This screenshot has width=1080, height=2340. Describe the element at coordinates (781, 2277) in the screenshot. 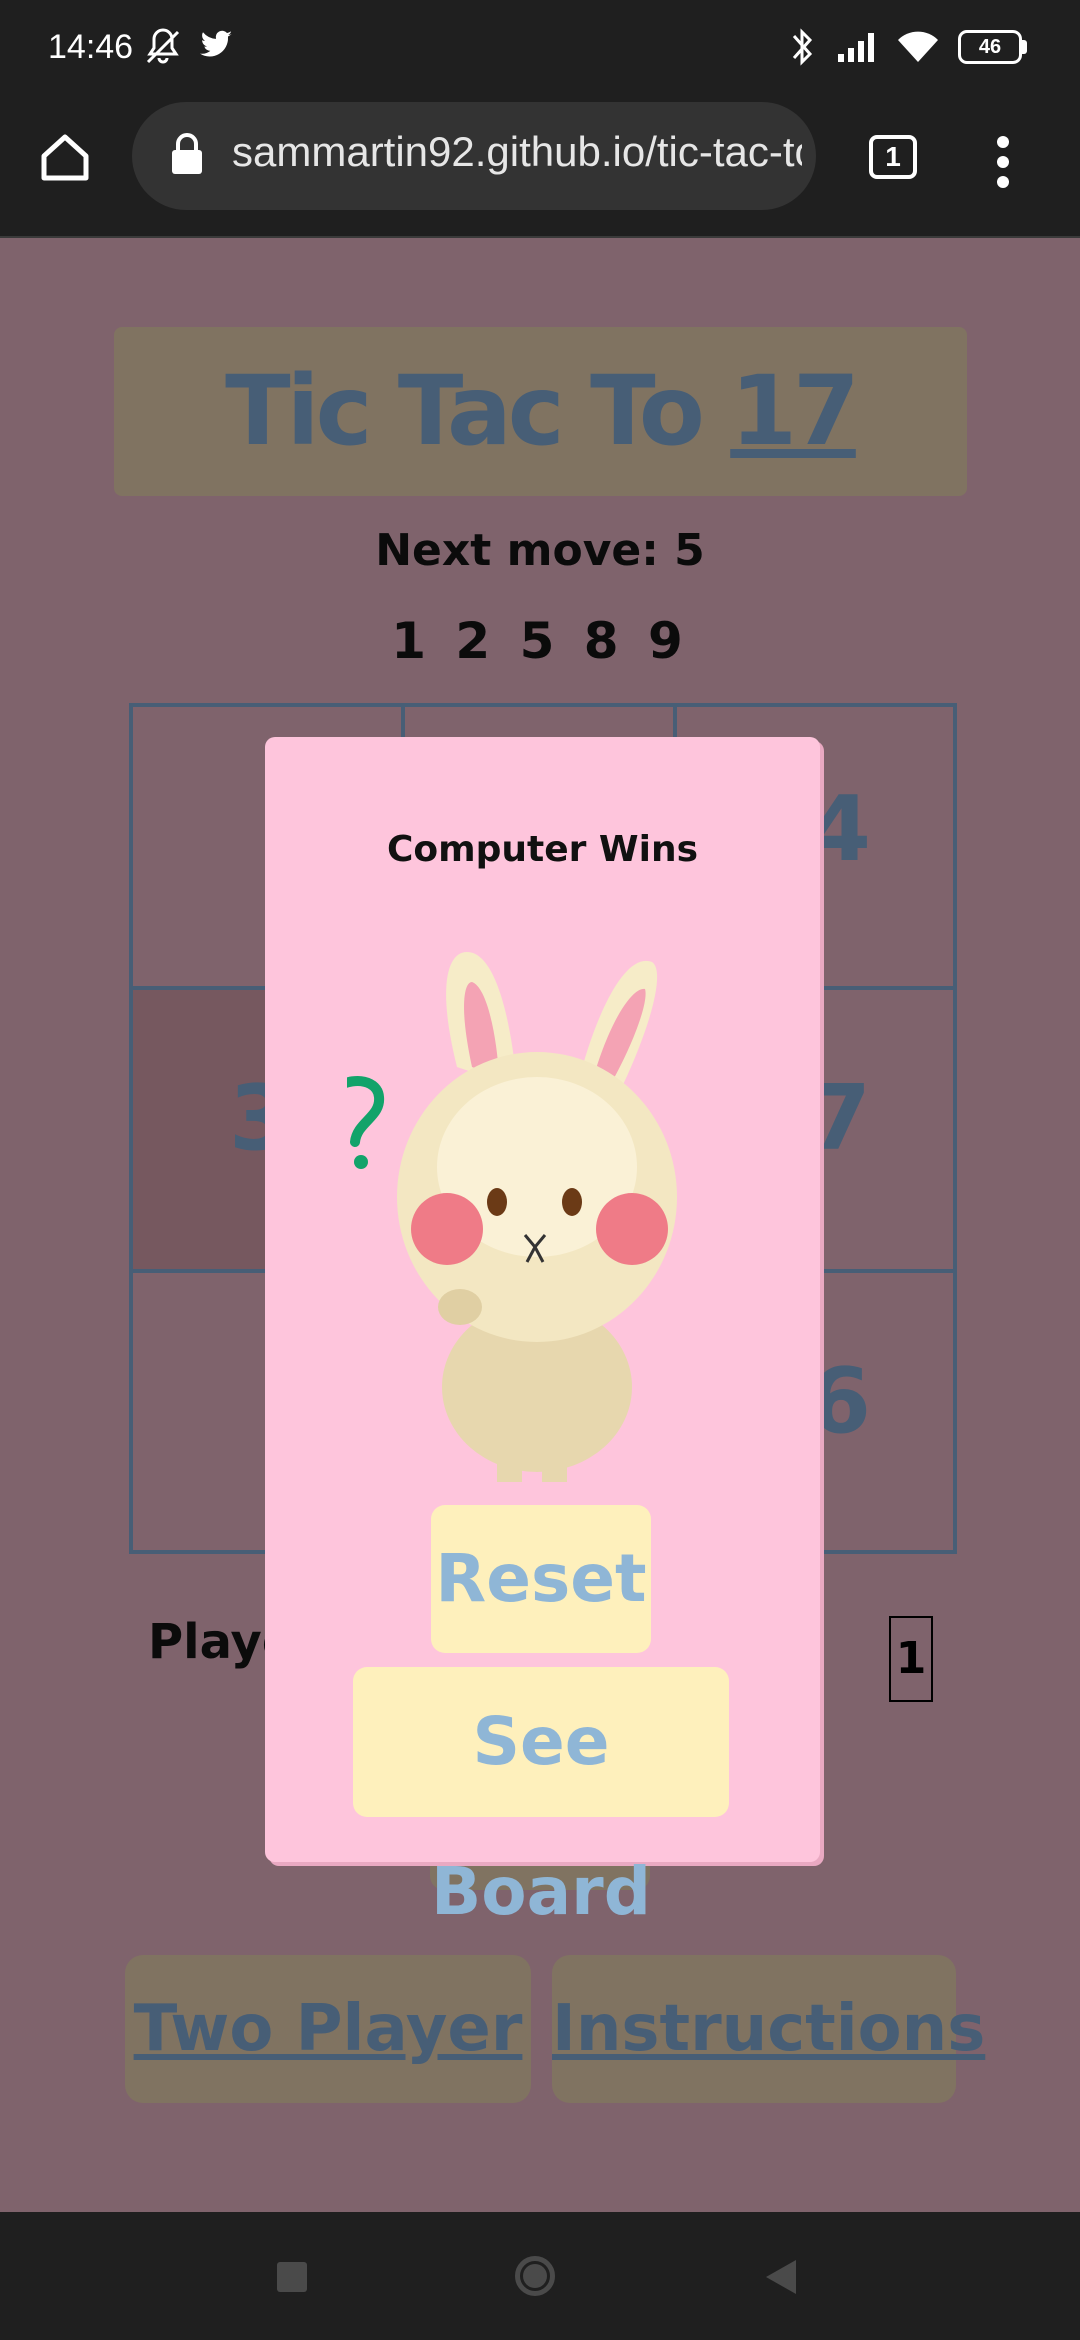

I see `back-icon` at that location.